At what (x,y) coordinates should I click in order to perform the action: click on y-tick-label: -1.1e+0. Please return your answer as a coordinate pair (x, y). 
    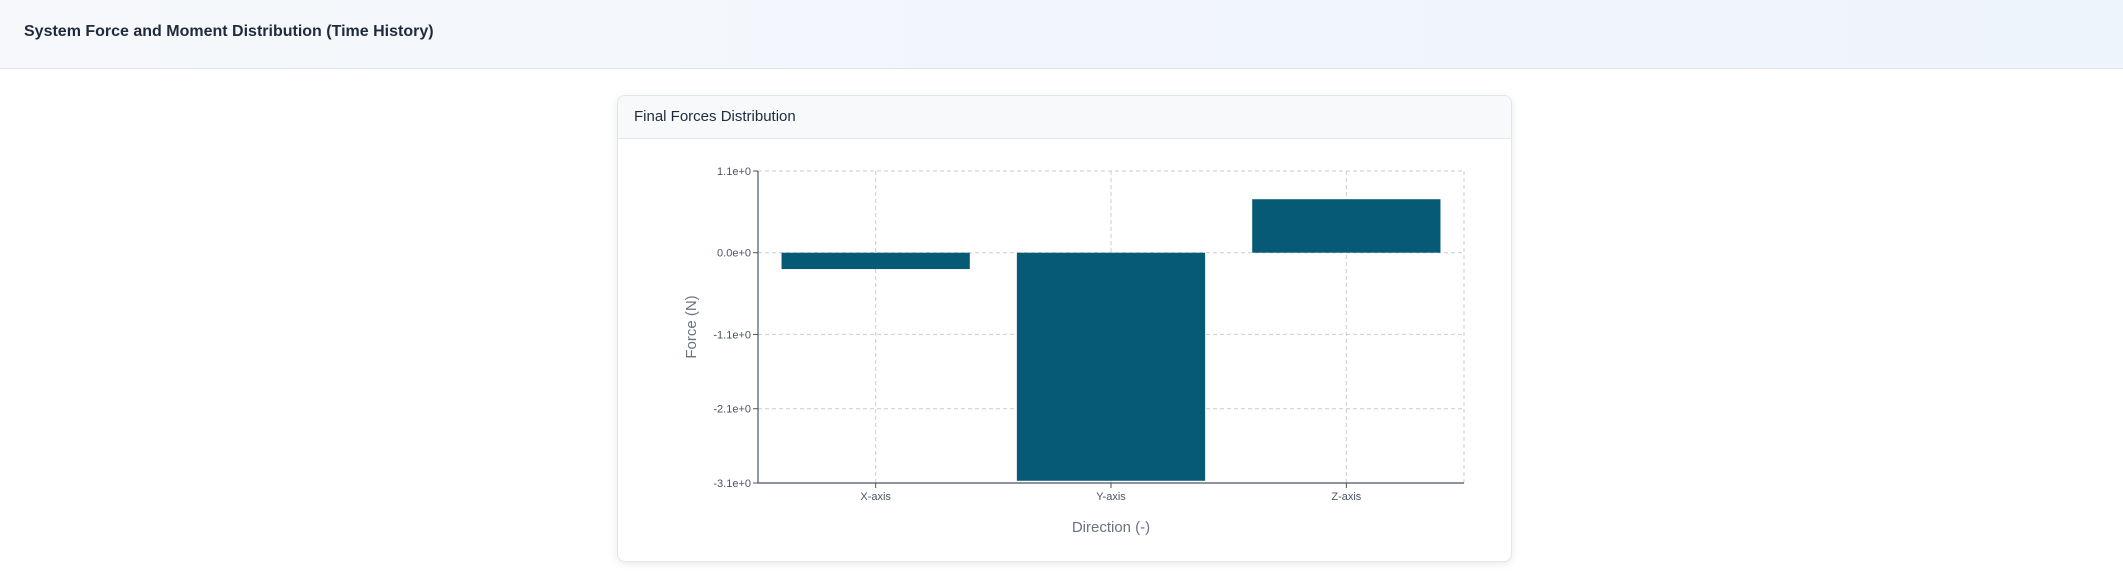
    Looking at the image, I should click on (732, 335).